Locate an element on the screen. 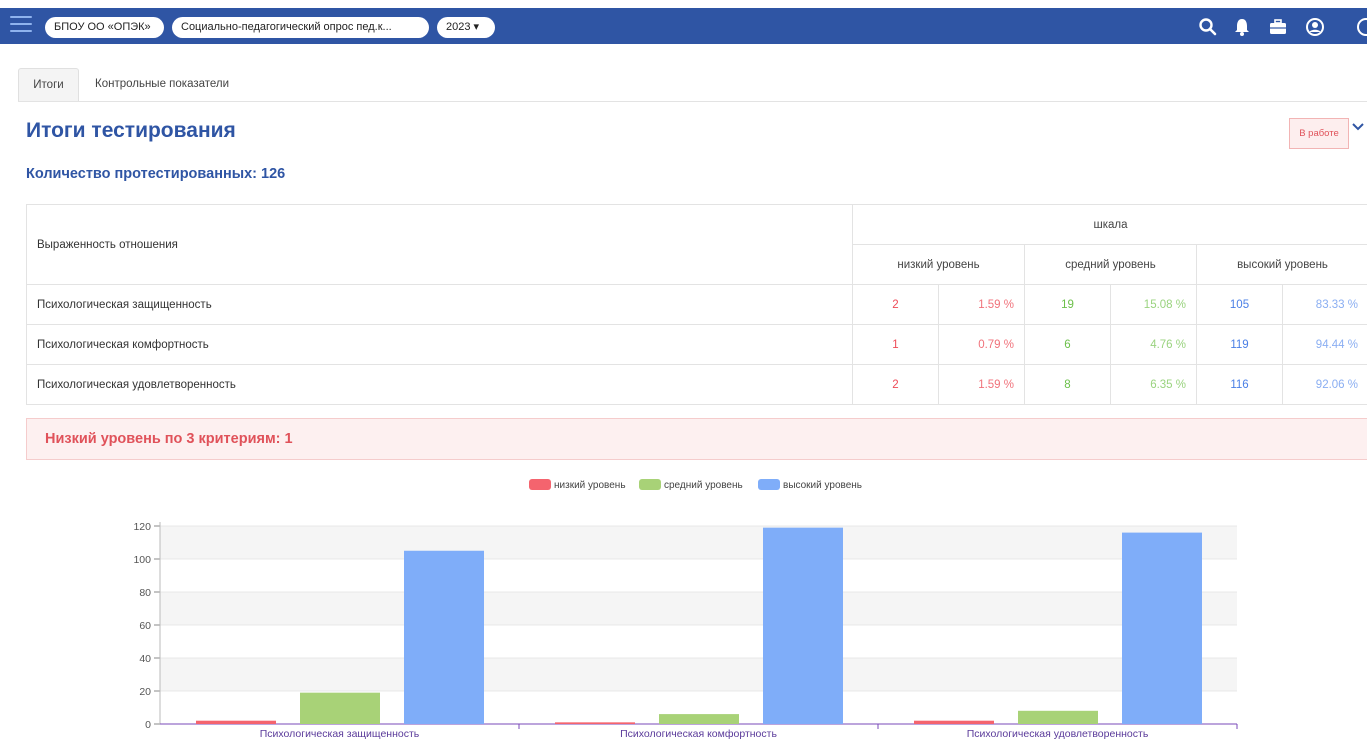 This screenshot has height=740, width=1367. x-tick-label: Психологическая комфортность is located at coordinates (698, 734).